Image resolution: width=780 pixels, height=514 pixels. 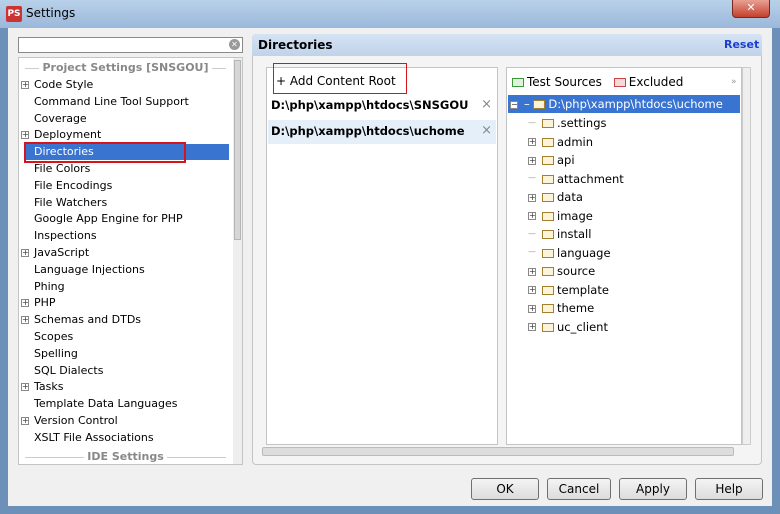 I want to click on content-root-item: D:\php\xampp\htdocs\SNSGOU ×, so click(x=382, y=106).